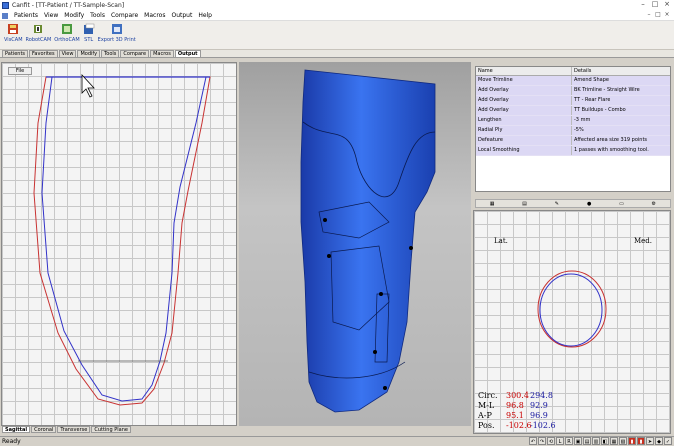 Image resolution: width=674 pixels, height=446 pixels. I want to click on list-item: Add Overlay TT - Rear Flare, so click(573, 101).